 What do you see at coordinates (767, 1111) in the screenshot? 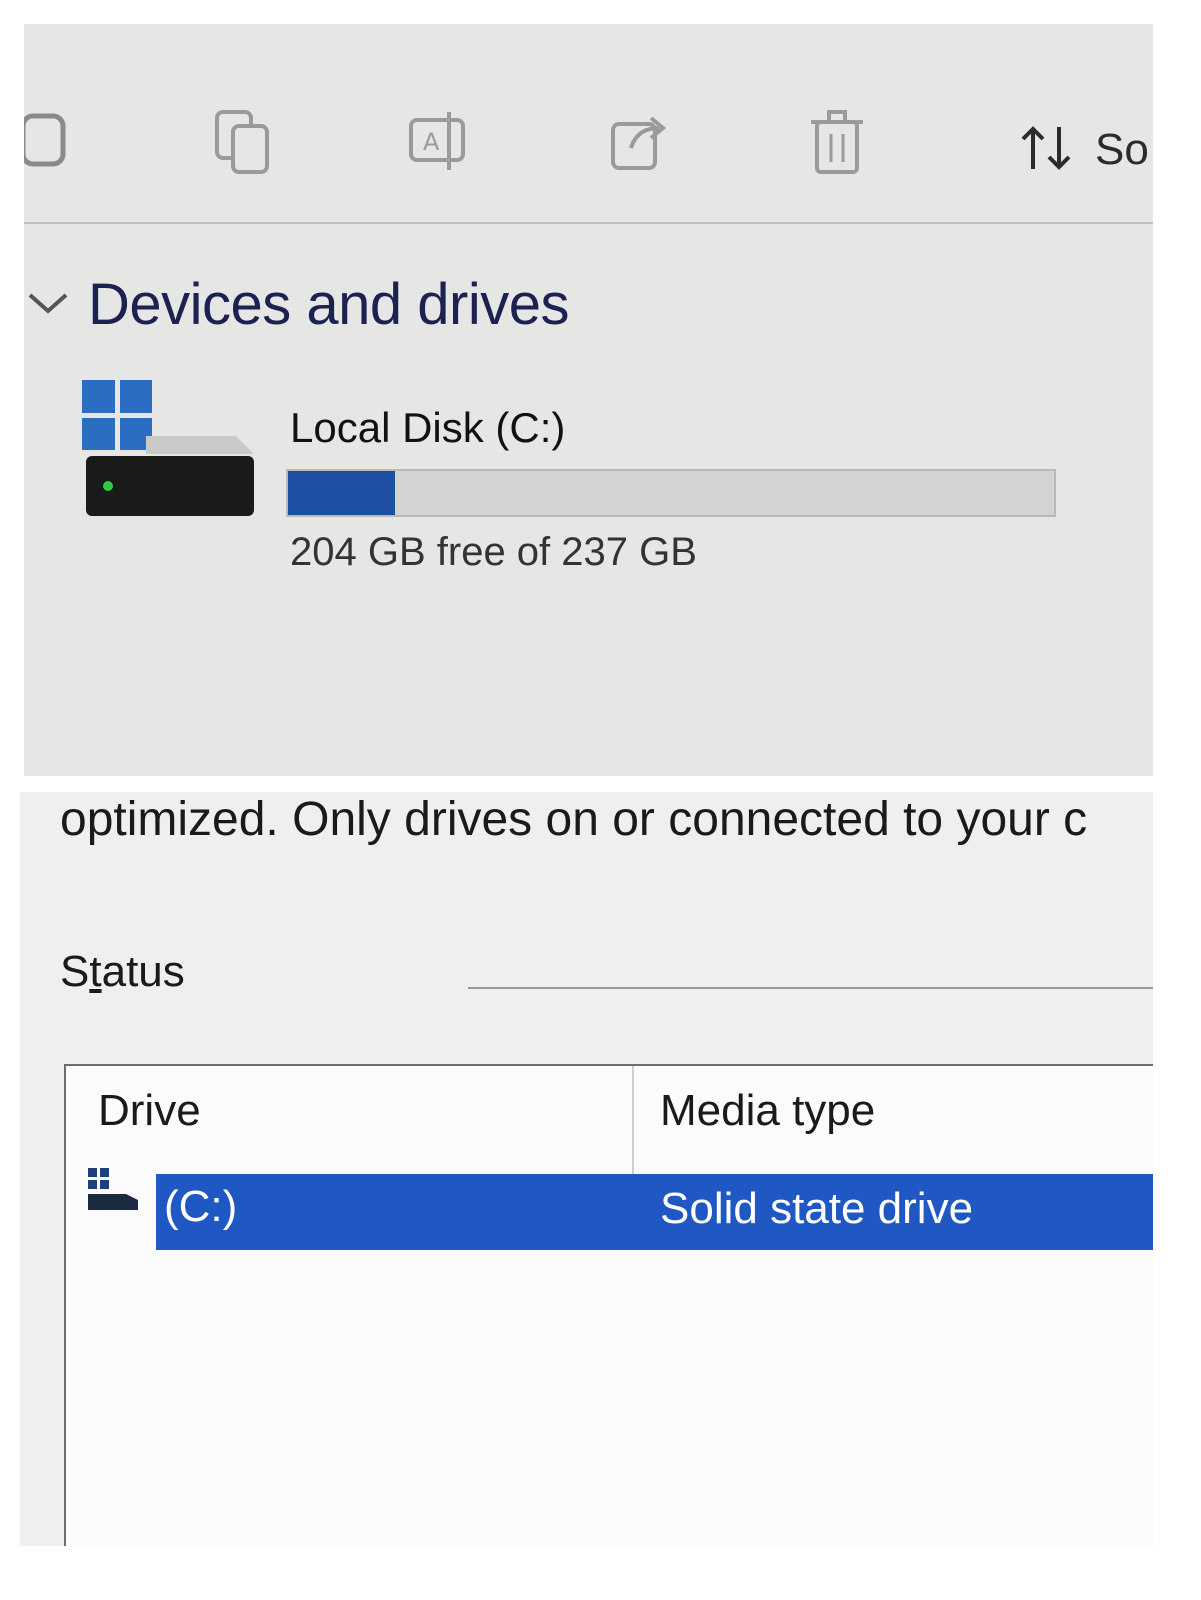
I see `column-header-media-type: Media type` at bounding box center [767, 1111].